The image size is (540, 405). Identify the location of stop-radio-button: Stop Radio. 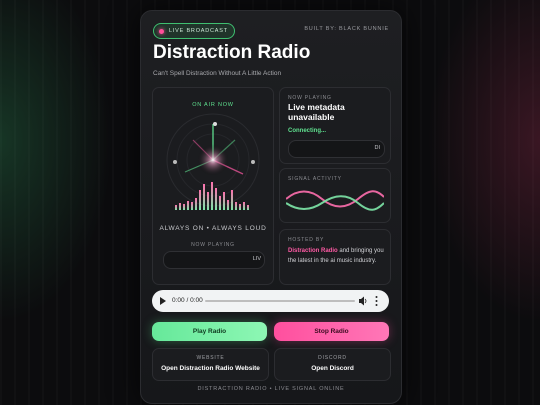
(331, 331).